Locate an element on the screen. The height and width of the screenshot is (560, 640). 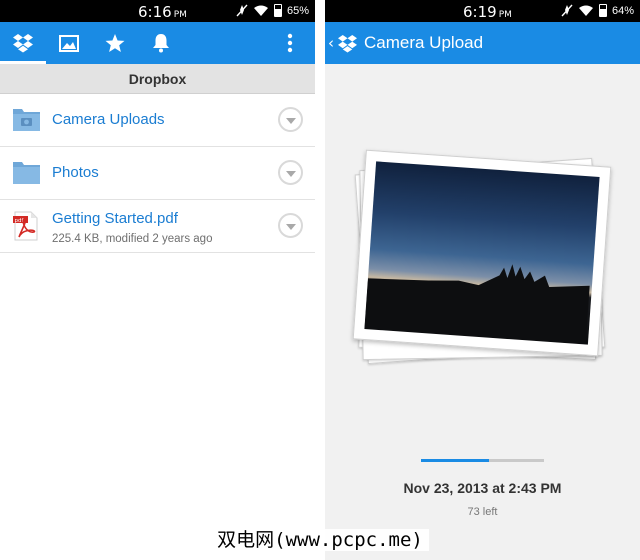
list-item-camera-uploads: Camera Uploads is located at coordinates (157, 120).